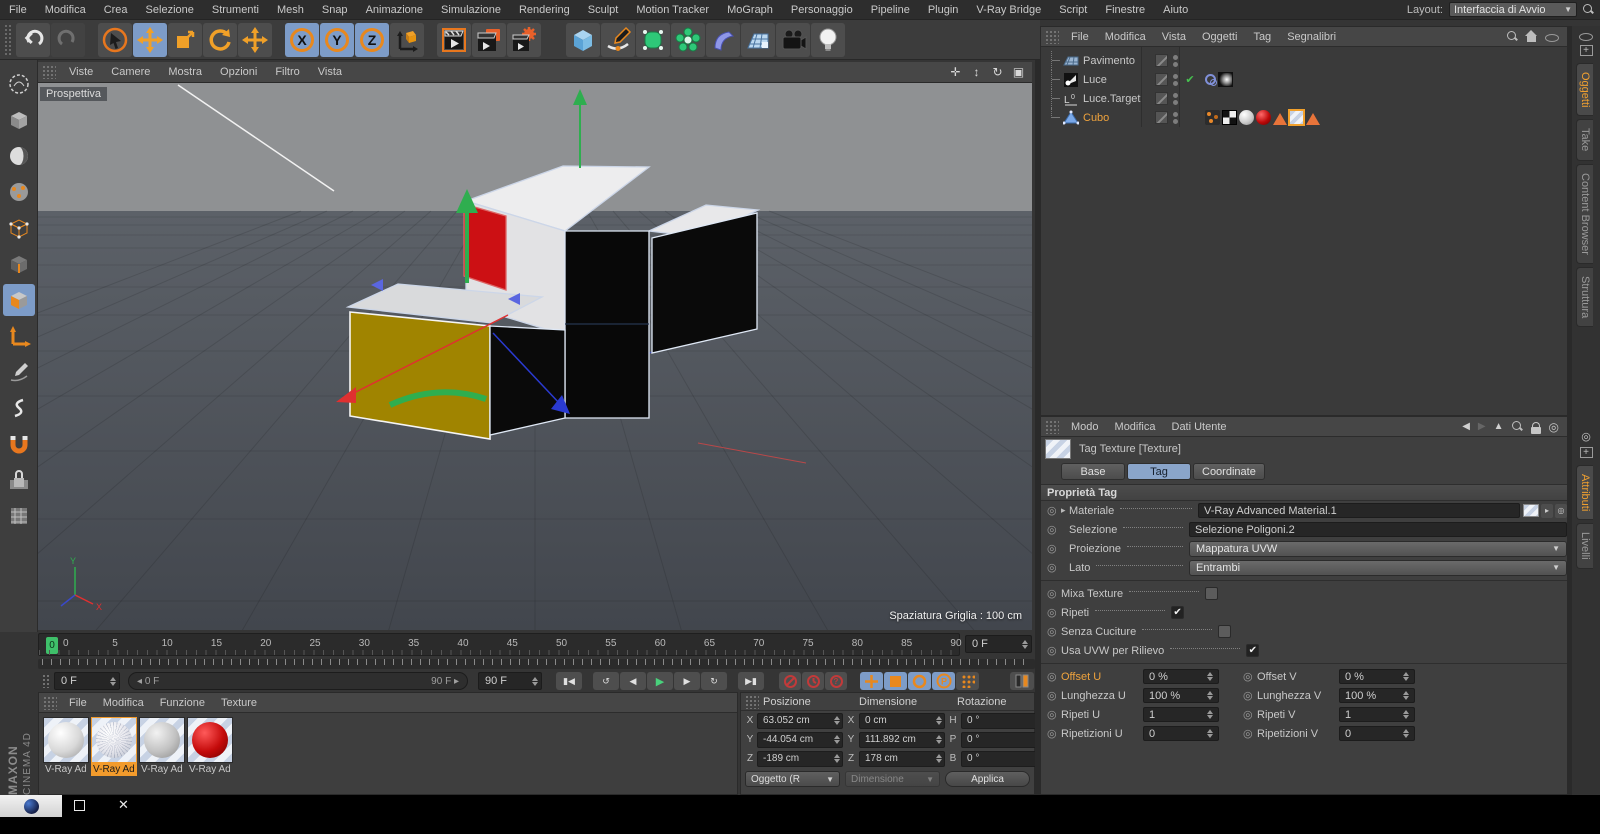 This screenshot has height=834, width=1600. Describe the element at coordinates (1211, 80) in the screenshot. I see `t-target-icon` at that location.